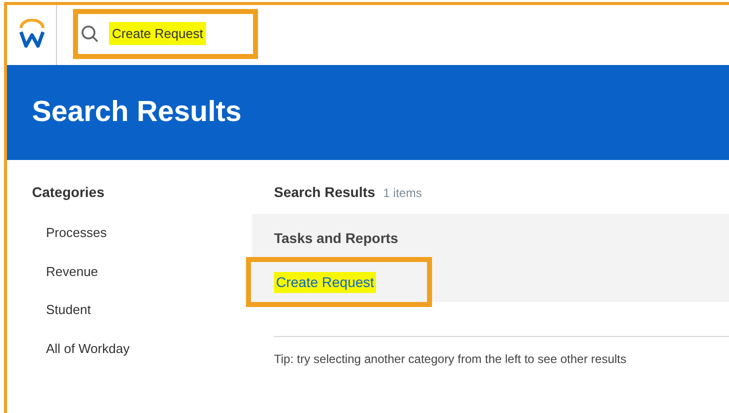 The width and height of the screenshot is (729, 413). I want to click on categories-heading: Categories, so click(69, 192).